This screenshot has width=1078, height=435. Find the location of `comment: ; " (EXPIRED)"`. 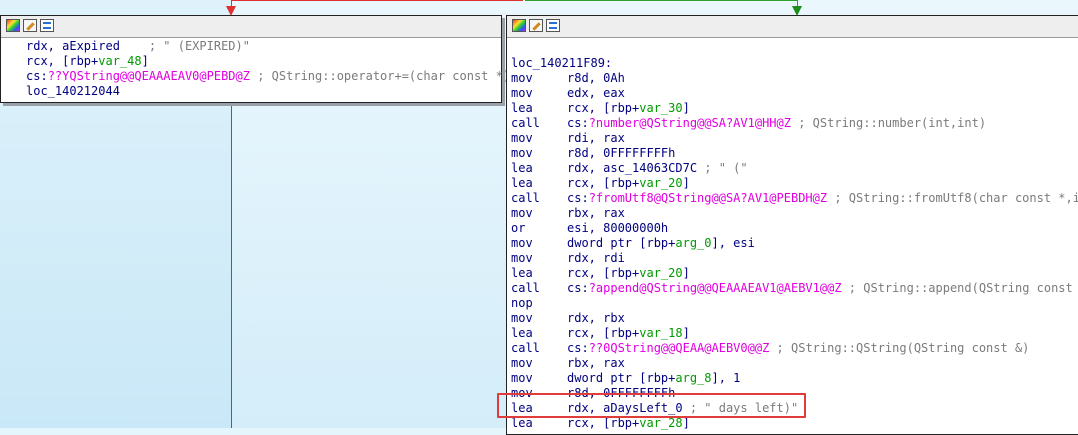

comment: ; " (EXPIRED)" is located at coordinates (199, 46).